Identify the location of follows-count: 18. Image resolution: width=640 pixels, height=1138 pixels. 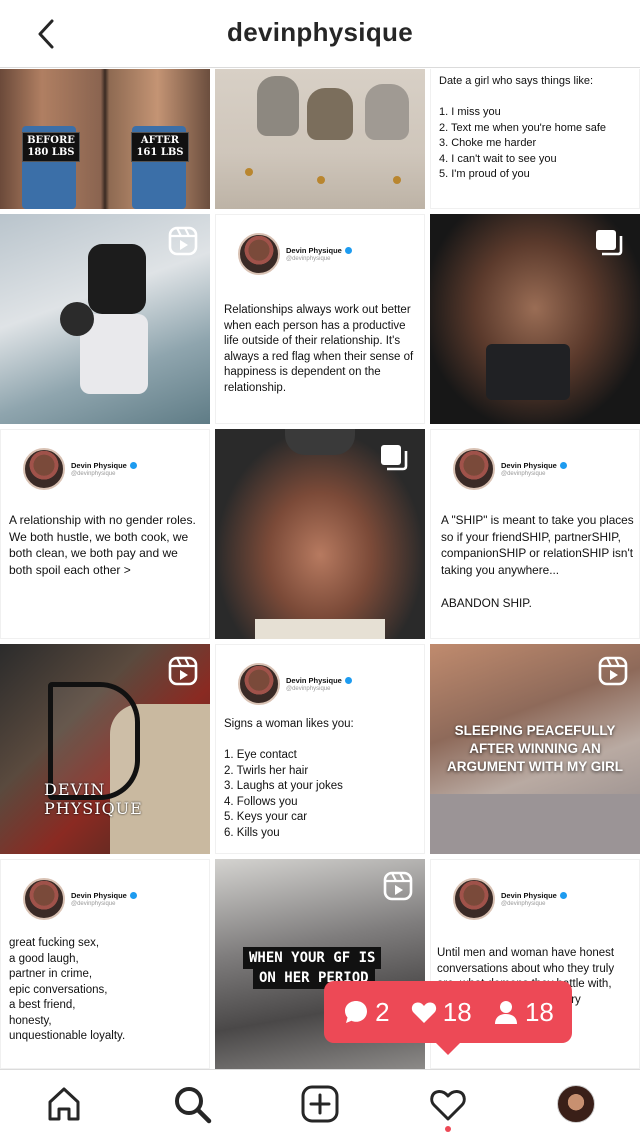
(523, 1012).